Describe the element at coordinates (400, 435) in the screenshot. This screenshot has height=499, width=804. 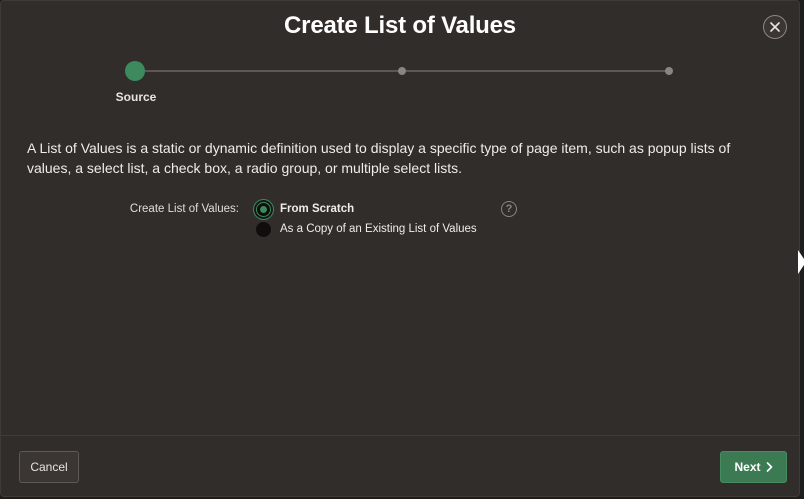
I see `footer-divider` at that location.